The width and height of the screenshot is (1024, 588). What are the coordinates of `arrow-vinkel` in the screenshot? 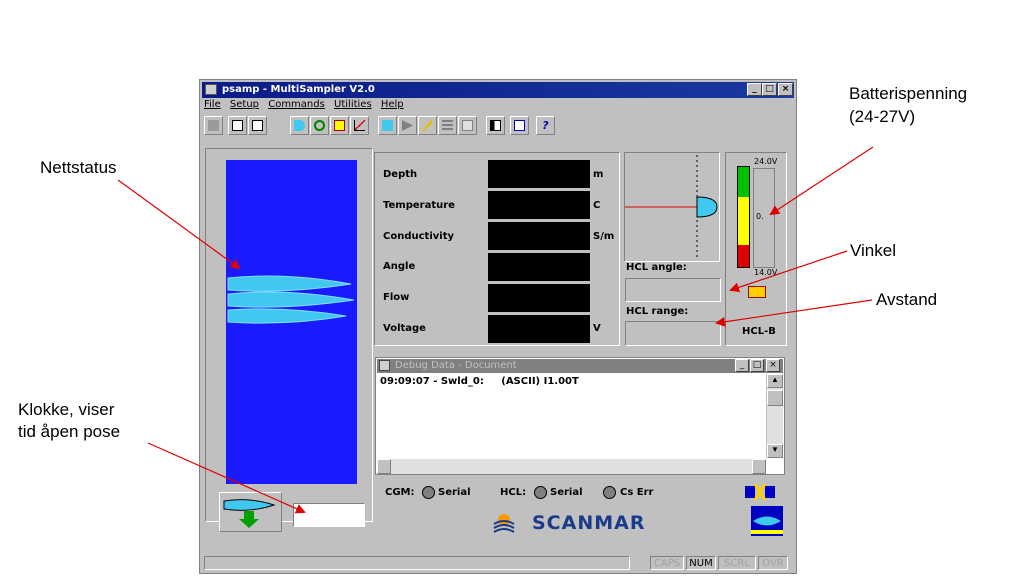 It's located at (788, 271).